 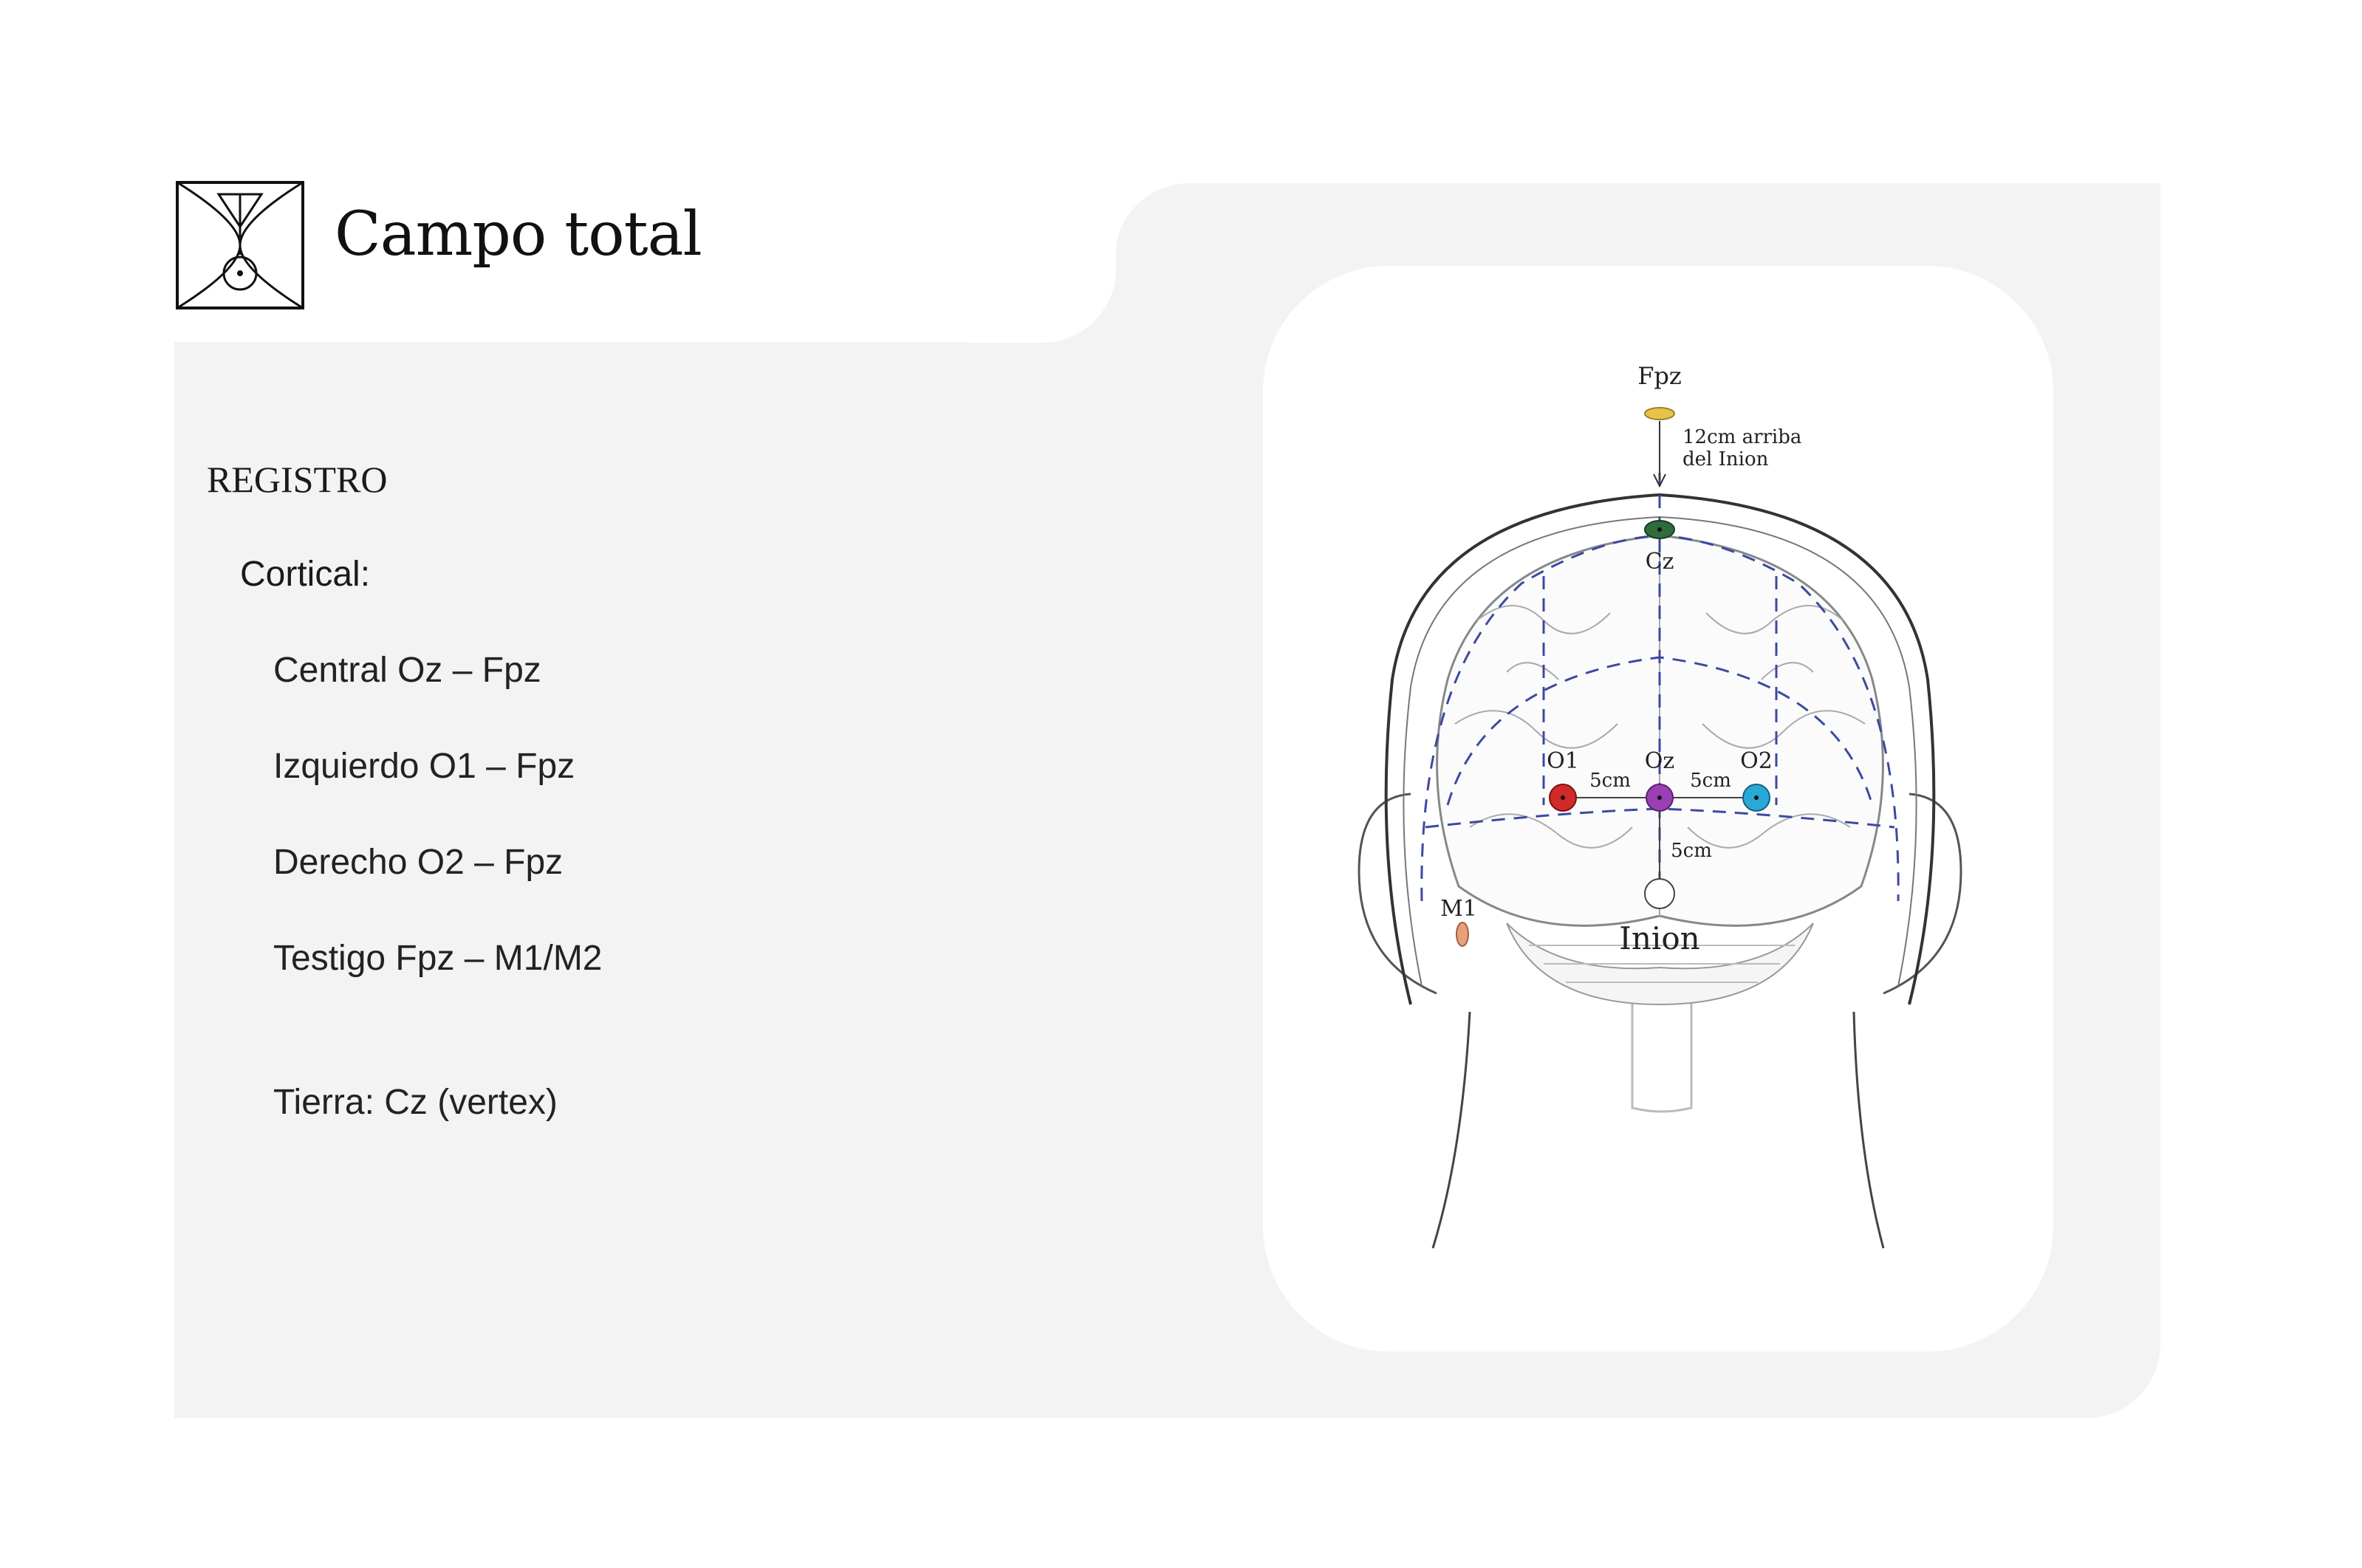 I want to click on distance-down-label: 5cm, so click(x=1691, y=851).